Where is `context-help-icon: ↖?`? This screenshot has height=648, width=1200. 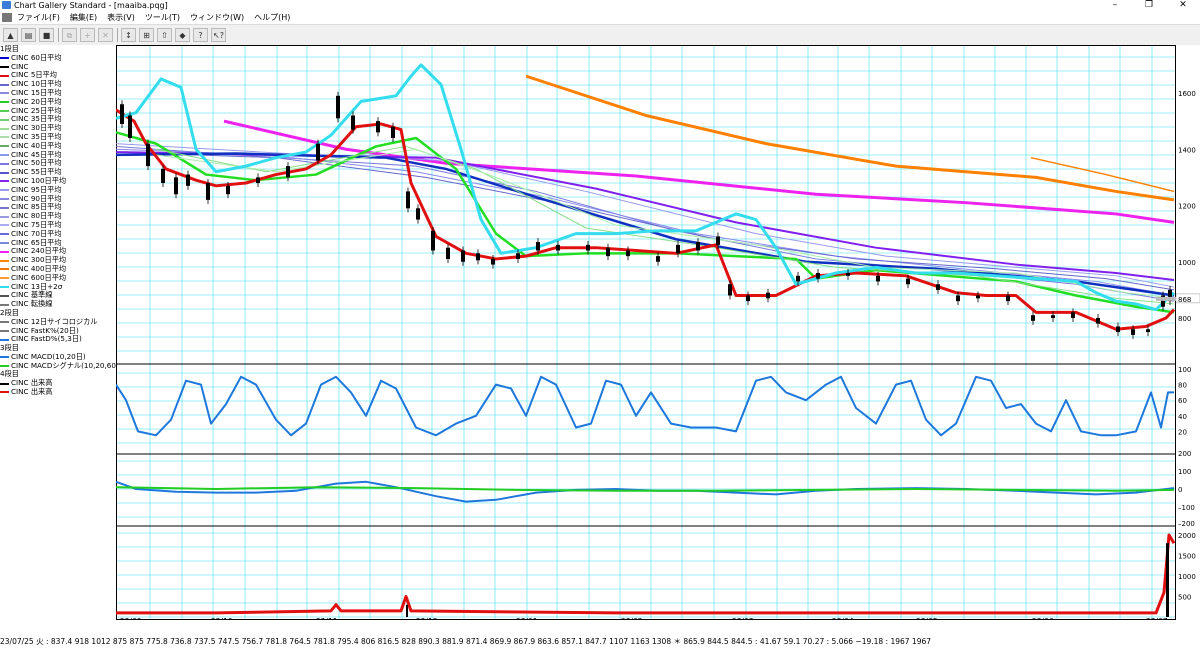 context-help-icon: ↖? is located at coordinates (218, 35).